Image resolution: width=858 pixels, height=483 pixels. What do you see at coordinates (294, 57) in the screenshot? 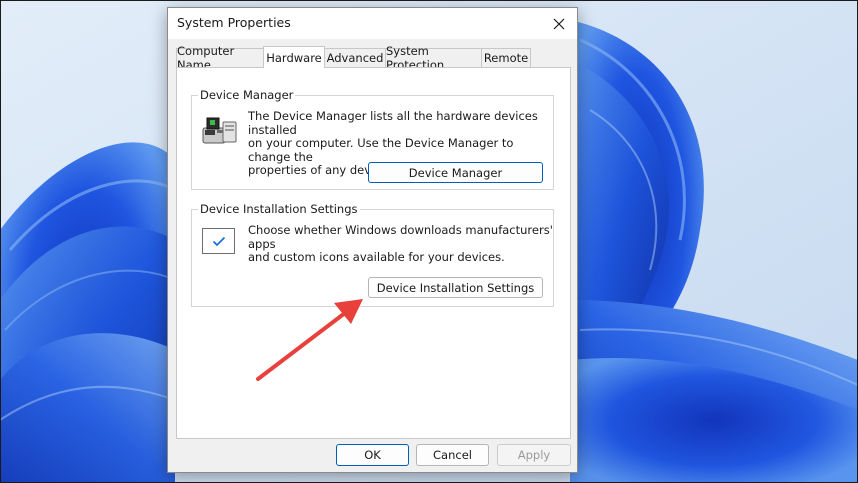
I see `tab-hardware: Hardware` at bounding box center [294, 57].